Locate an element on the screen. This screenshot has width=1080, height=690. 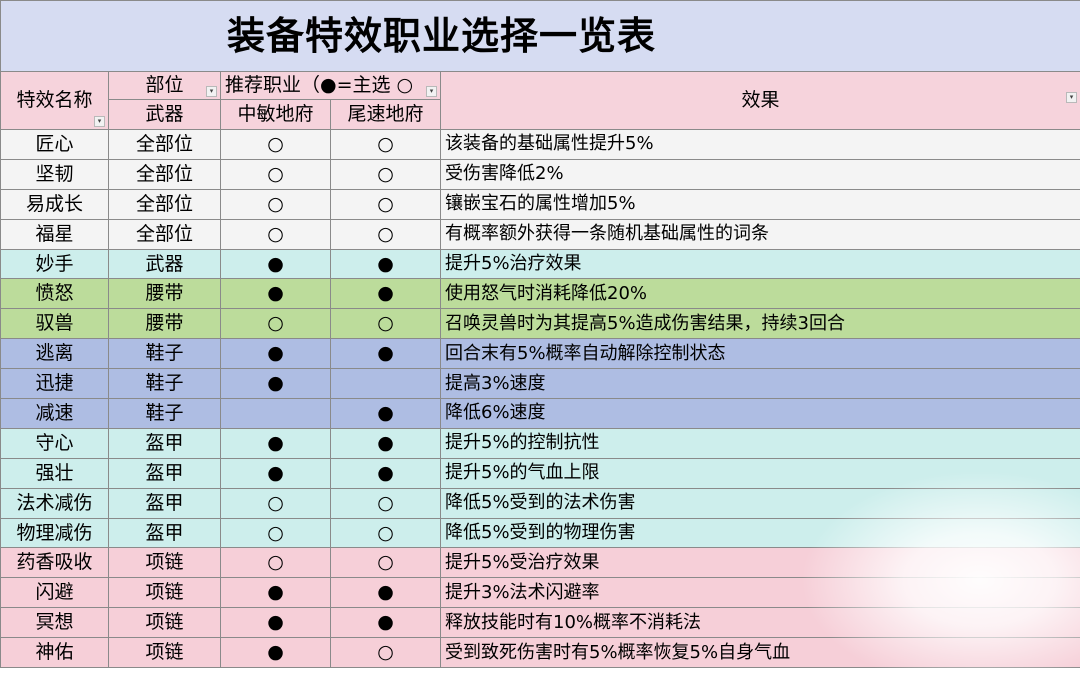
effect-name-cell: 冥想 is located at coordinates (55, 623).